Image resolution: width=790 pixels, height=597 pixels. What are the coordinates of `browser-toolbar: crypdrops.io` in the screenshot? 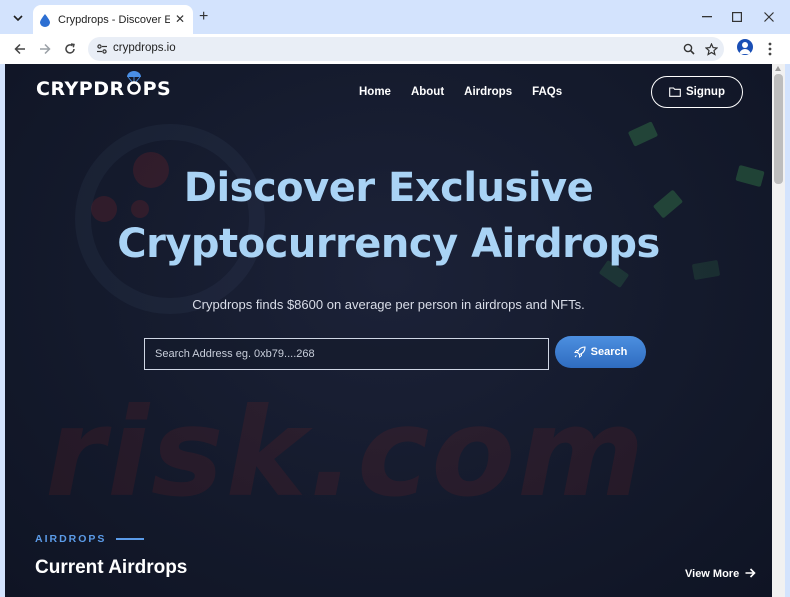 It's located at (395, 49).